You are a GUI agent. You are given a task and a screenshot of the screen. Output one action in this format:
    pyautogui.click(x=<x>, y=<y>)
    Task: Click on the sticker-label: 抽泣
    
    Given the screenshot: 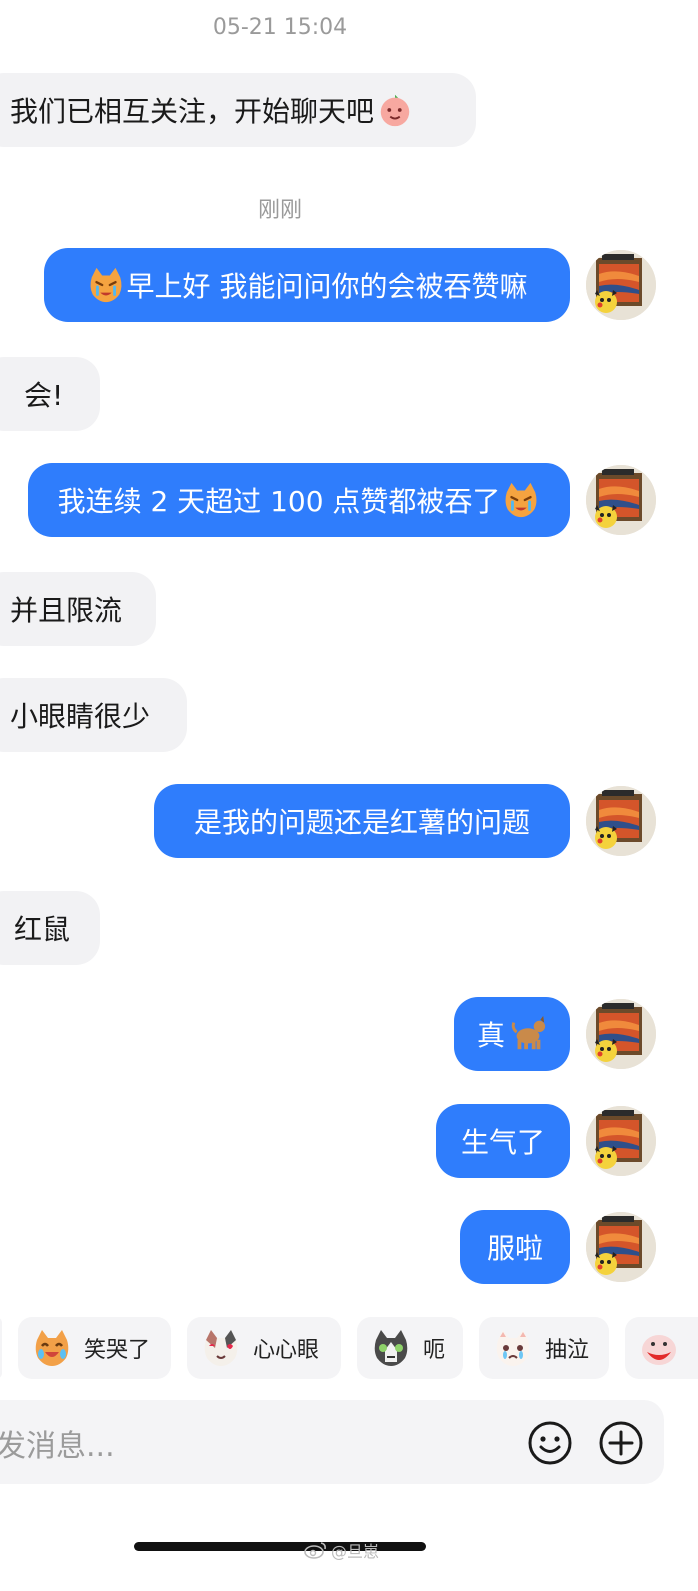 What is the action you would take?
    pyautogui.click(x=567, y=1350)
    